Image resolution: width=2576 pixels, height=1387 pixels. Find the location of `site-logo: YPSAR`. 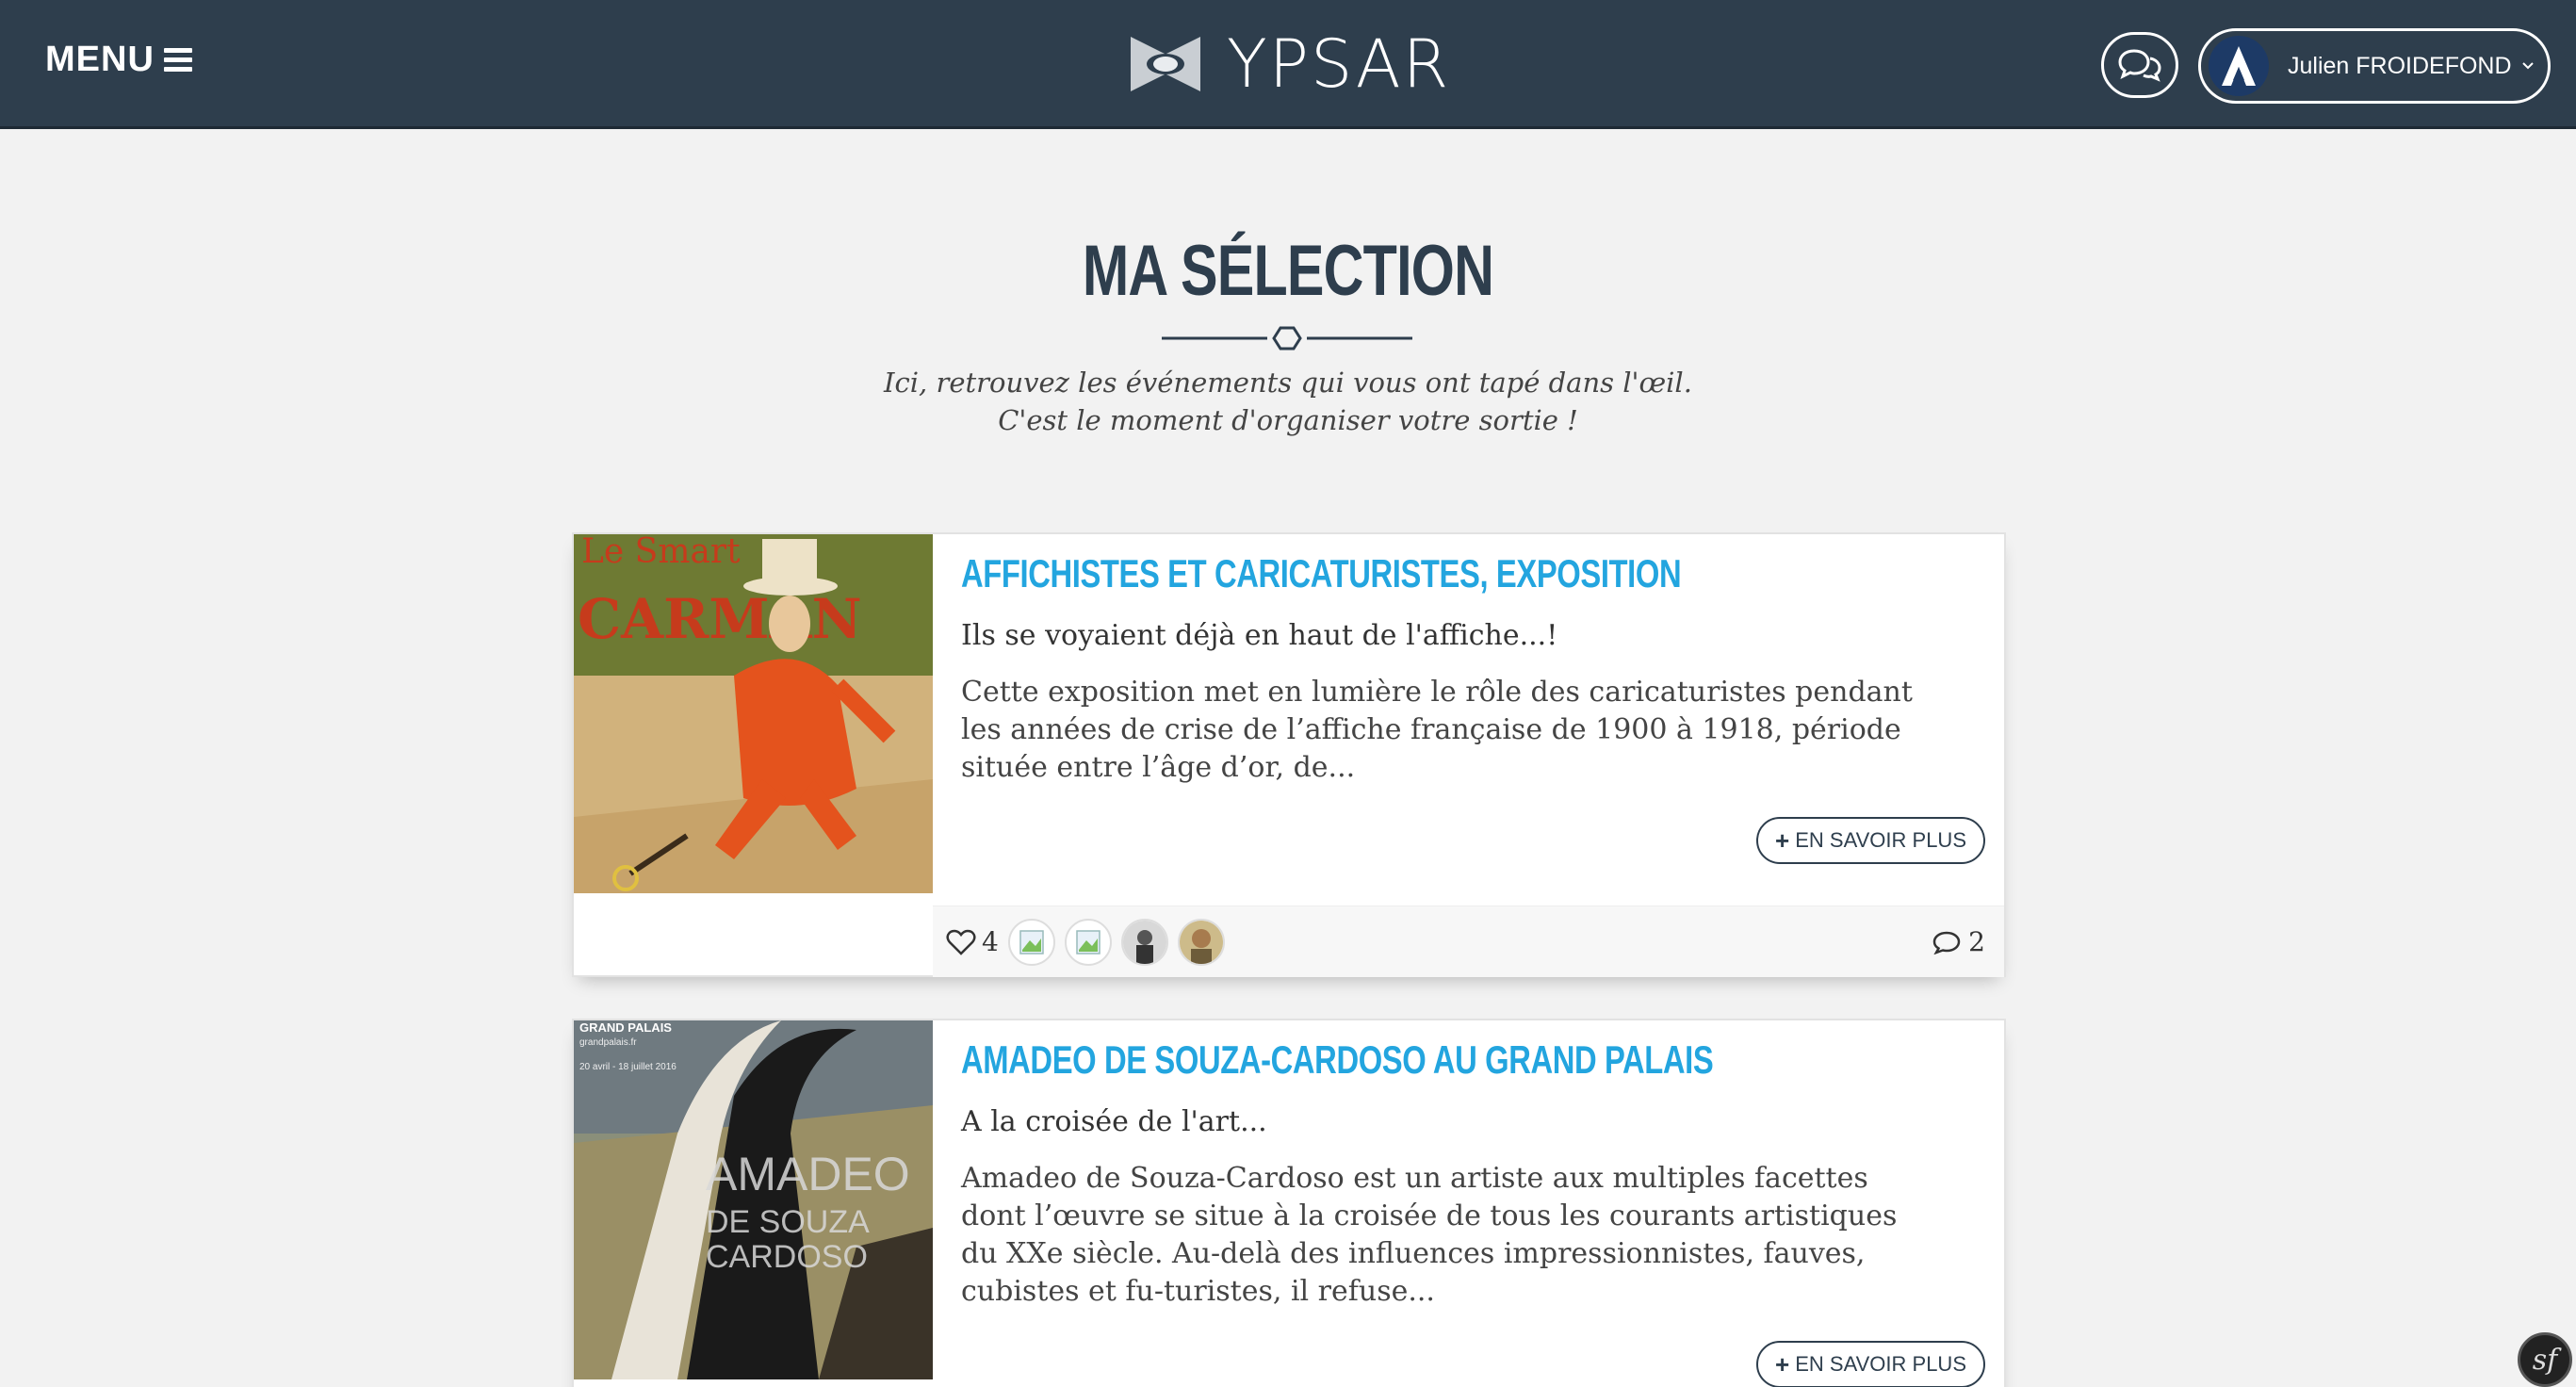

site-logo: YPSAR is located at coordinates (1289, 64).